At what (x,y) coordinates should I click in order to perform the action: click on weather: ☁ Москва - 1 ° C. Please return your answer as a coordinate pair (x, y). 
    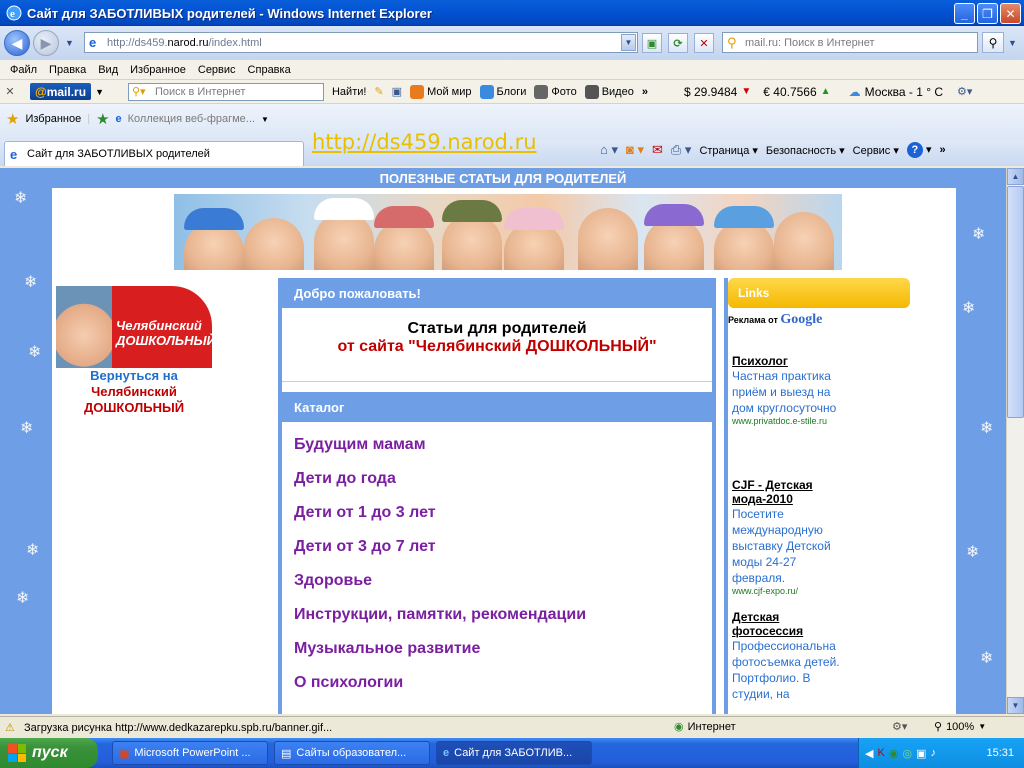
    Looking at the image, I should click on (896, 92).